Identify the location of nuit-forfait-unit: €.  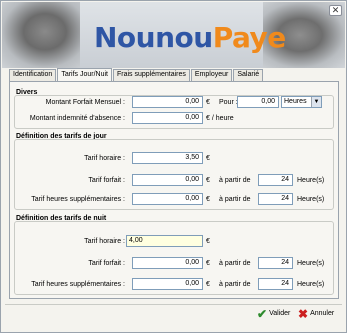
(208, 263).